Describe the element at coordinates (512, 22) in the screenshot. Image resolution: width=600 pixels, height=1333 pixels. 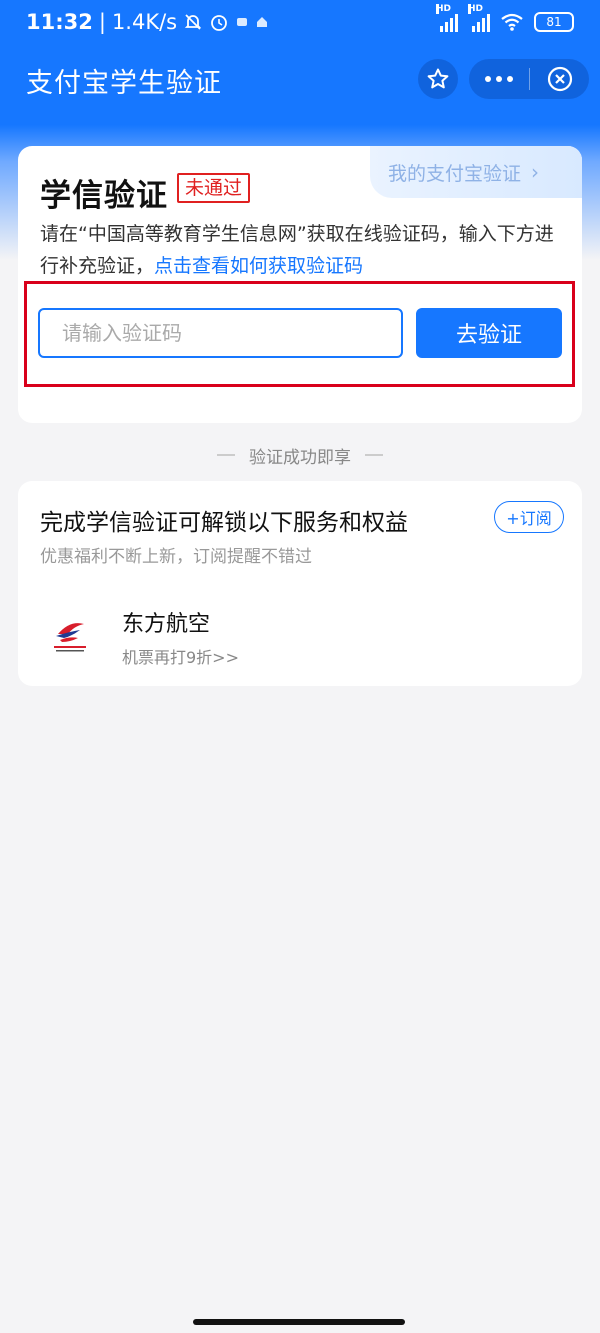
I see `wifi-icon` at that location.